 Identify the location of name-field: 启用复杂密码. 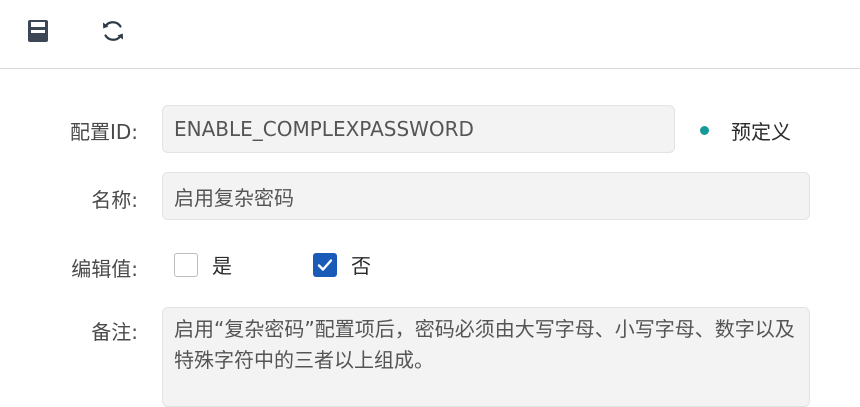
(486, 196).